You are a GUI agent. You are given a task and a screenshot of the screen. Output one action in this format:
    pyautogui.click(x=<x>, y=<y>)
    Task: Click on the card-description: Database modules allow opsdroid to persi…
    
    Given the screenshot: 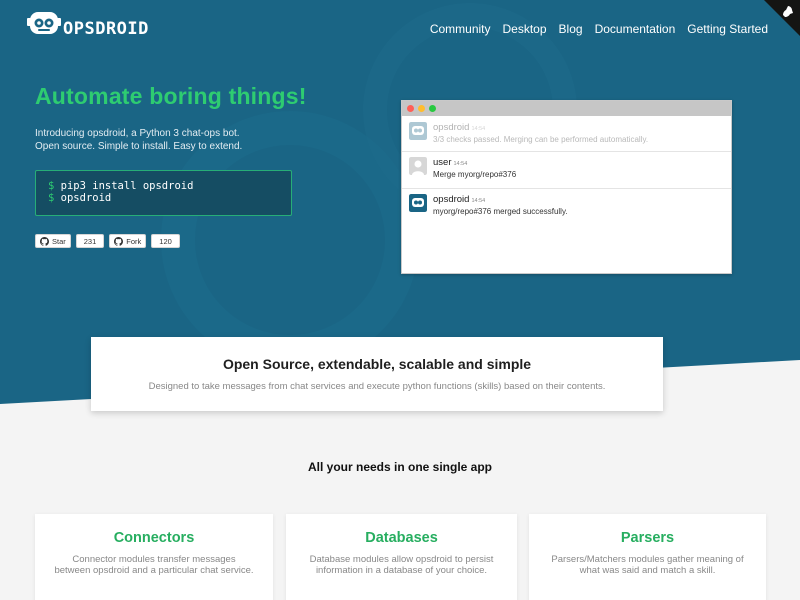 What is the action you would take?
    pyautogui.click(x=401, y=565)
    